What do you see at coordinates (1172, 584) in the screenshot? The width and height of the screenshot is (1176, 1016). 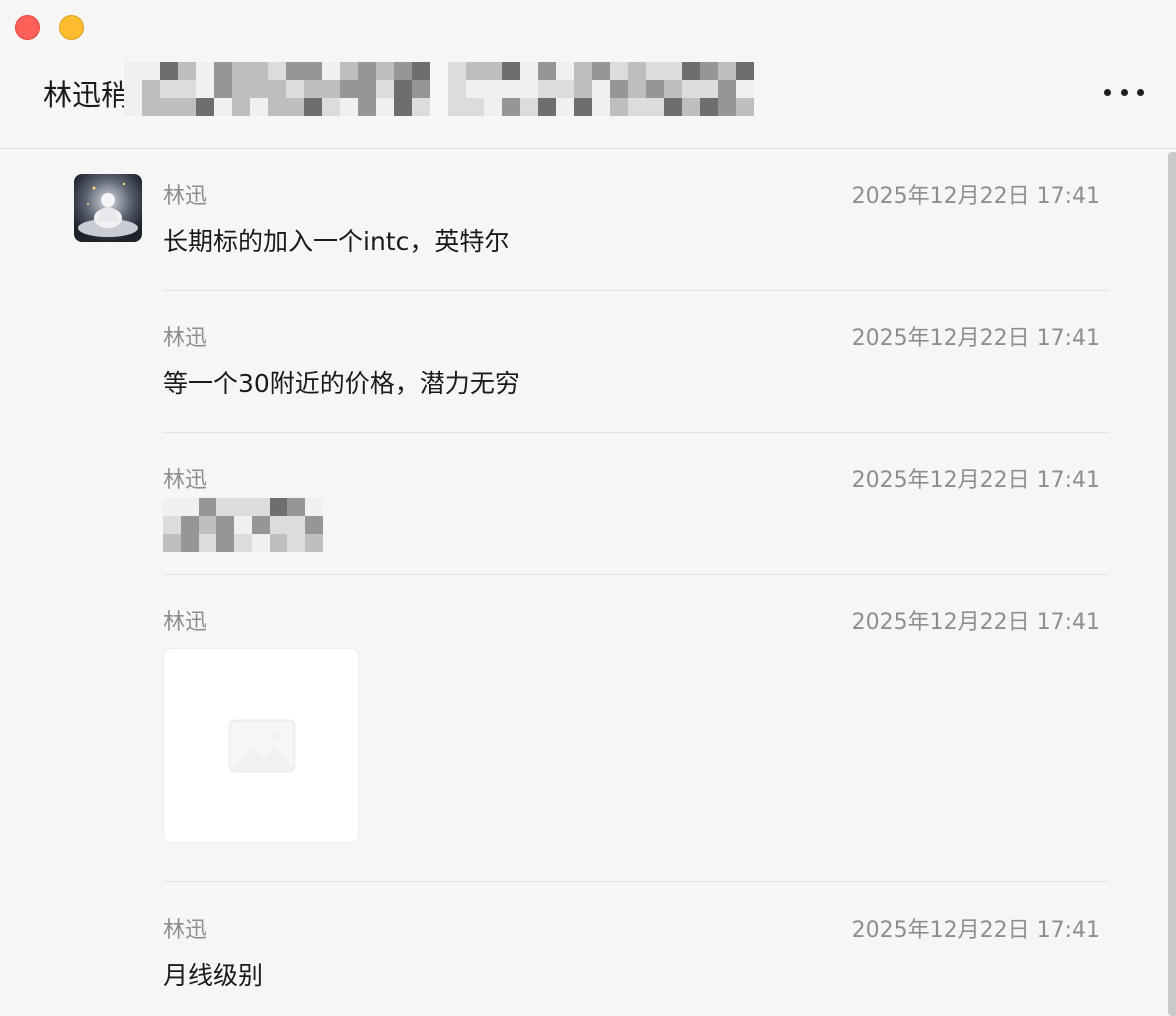 I see `vertical-scrollbar` at bounding box center [1172, 584].